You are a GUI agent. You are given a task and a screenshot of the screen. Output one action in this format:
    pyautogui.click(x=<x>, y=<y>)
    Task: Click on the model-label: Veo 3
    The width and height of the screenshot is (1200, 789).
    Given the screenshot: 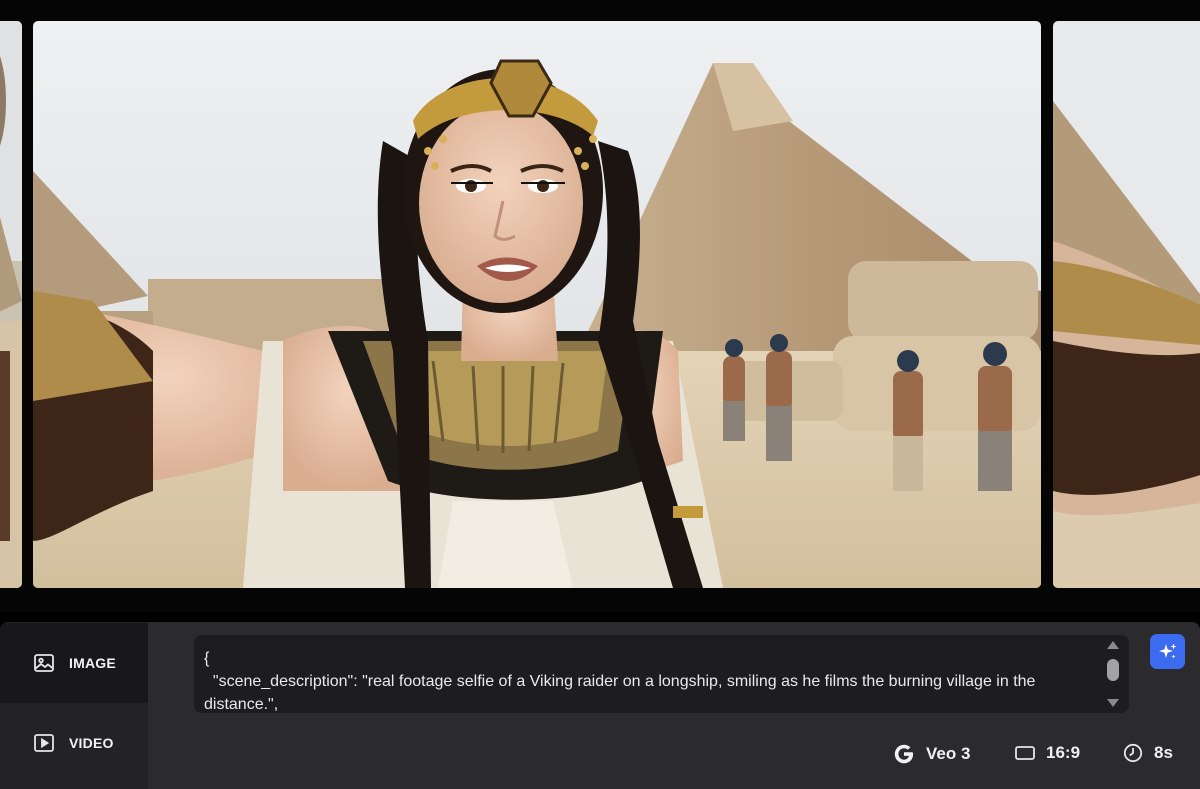 What is the action you would take?
    pyautogui.click(x=948, y=753)
    